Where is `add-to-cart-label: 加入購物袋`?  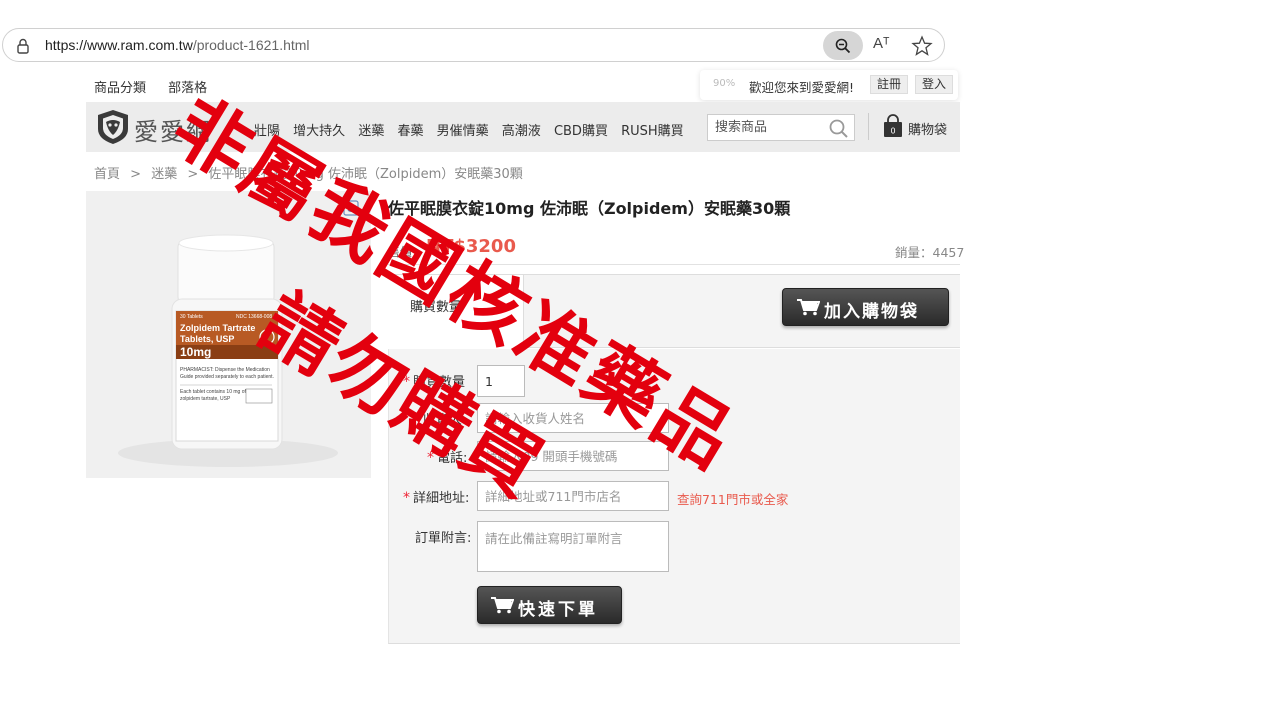
add-to-cart-label: 加入購物袋 is located at coordinates (871, 311).